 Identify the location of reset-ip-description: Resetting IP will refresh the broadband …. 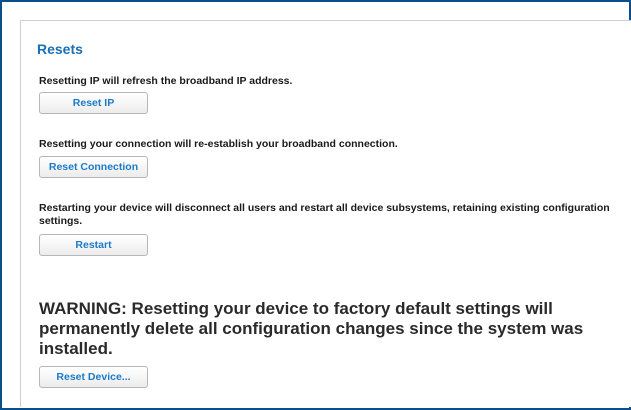
(166, 81).